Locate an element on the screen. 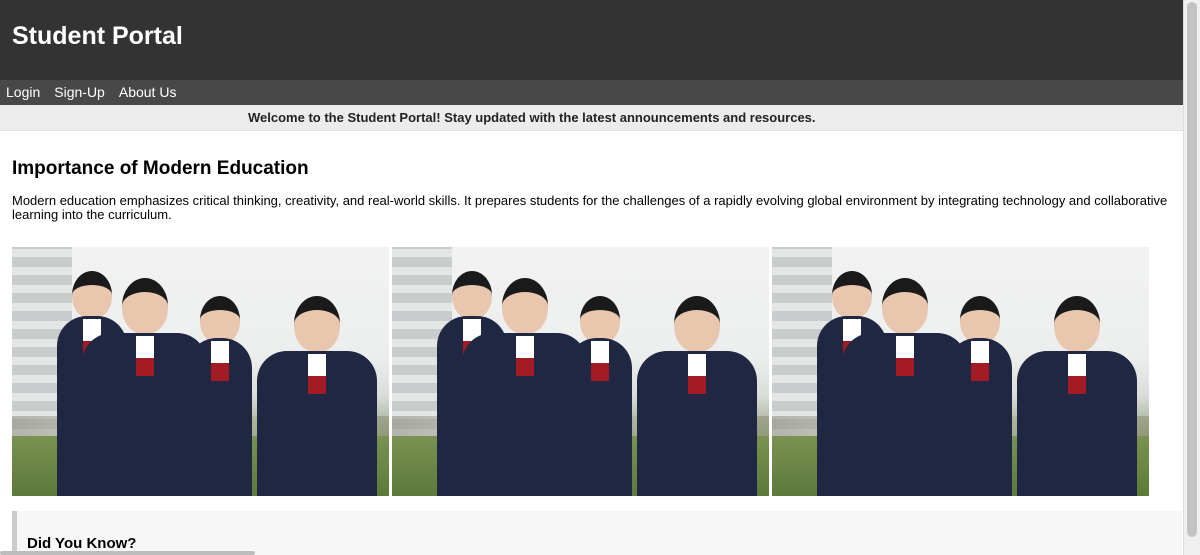 This screenshot has height=555, width=1200. nav-signup-link: Sign-Up is located at coordinates (79, 92).